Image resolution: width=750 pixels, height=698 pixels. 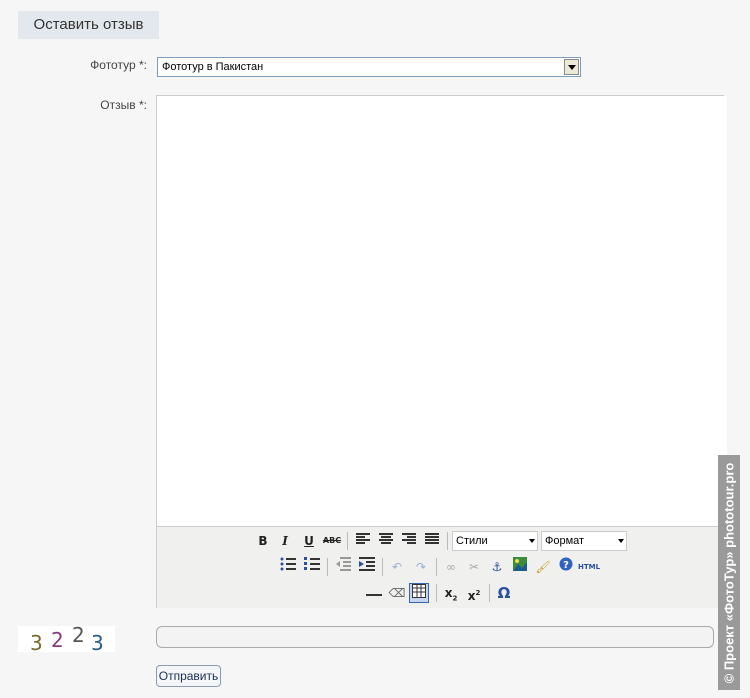 What do you see at coordinates (474, 593) in the screenshot?
I see `superscript-icon: x2` at bounding box center [474, 593].